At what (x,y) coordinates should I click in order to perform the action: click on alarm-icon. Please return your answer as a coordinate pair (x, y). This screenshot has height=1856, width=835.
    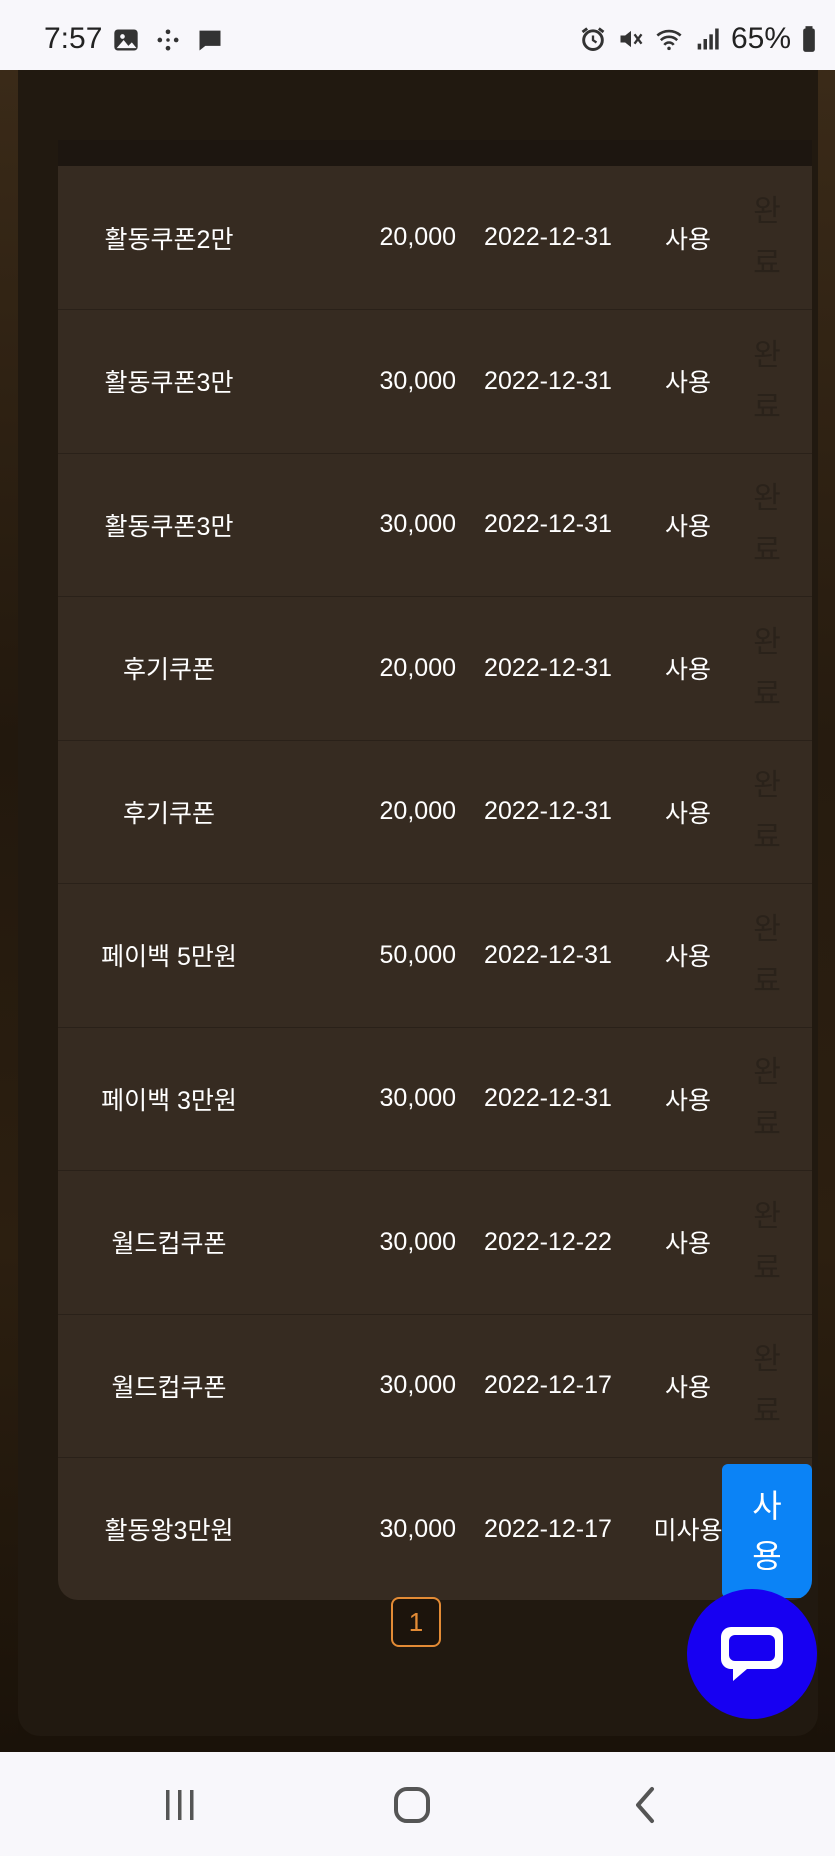
    Looking at the image, I should click on (593, 39).